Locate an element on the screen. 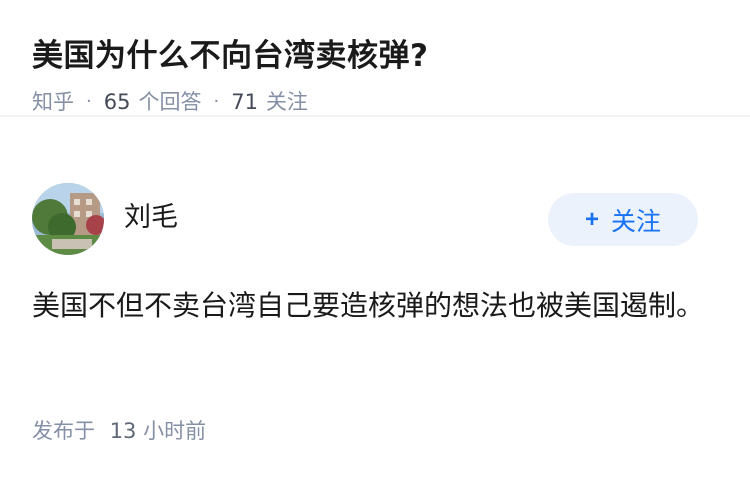 This screenshot has width=750, height=482. source-label: 知乎 is located at coordinates (53, 102).